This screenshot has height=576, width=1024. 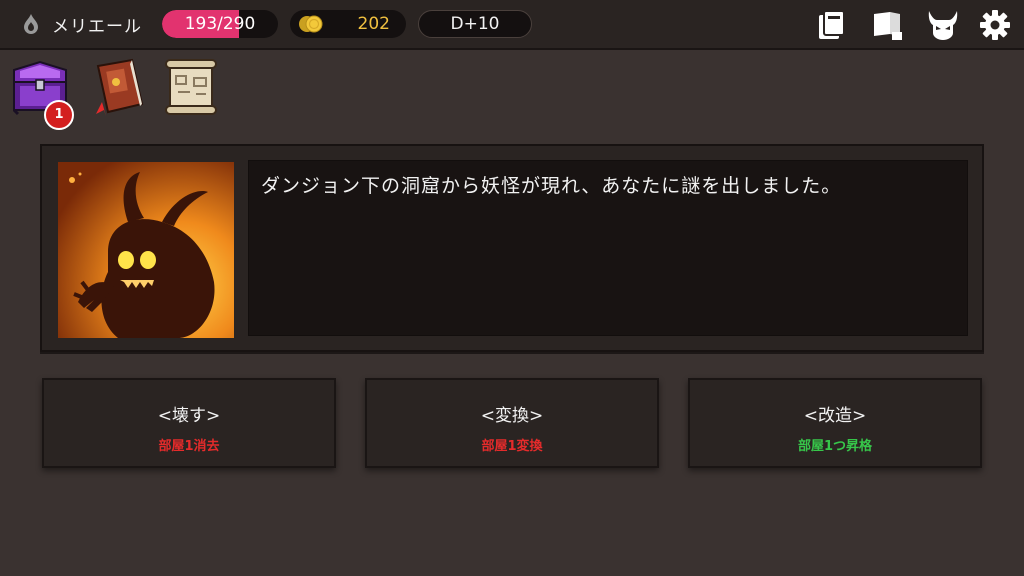 I want to click on choice-destroy-button: <壊す> 部屋1消去, so click(x=189, y=423).